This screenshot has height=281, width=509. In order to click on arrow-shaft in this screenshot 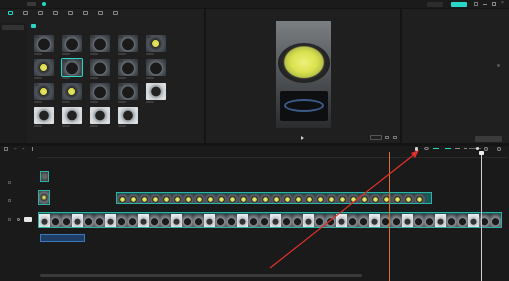, I will do `click(343, 210)`.